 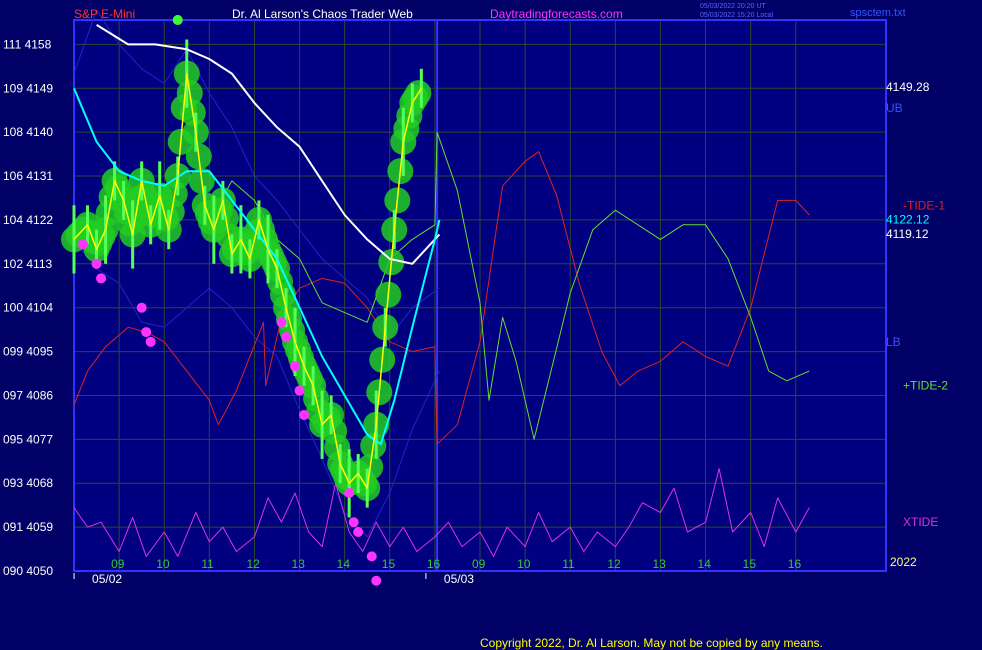 What do you see at coordinates (322, 14) in the screenshot?
I see `site-title: Dr. Al Larson's Chaos Trader Web` at bounding box center [322, 14].